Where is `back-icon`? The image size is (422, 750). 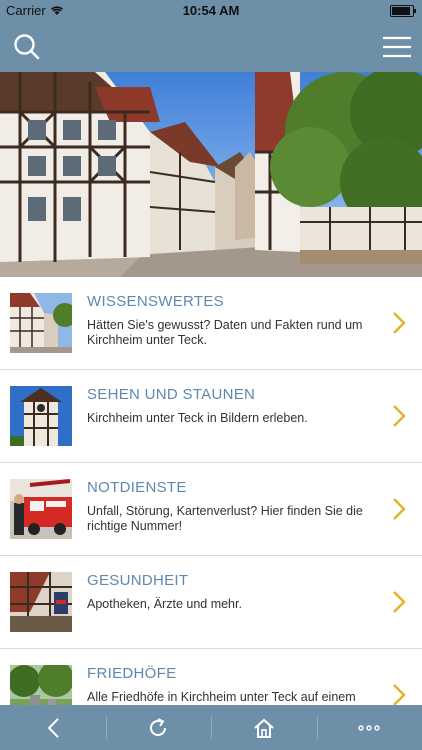 back-icon is located at coordinates (53, 727).